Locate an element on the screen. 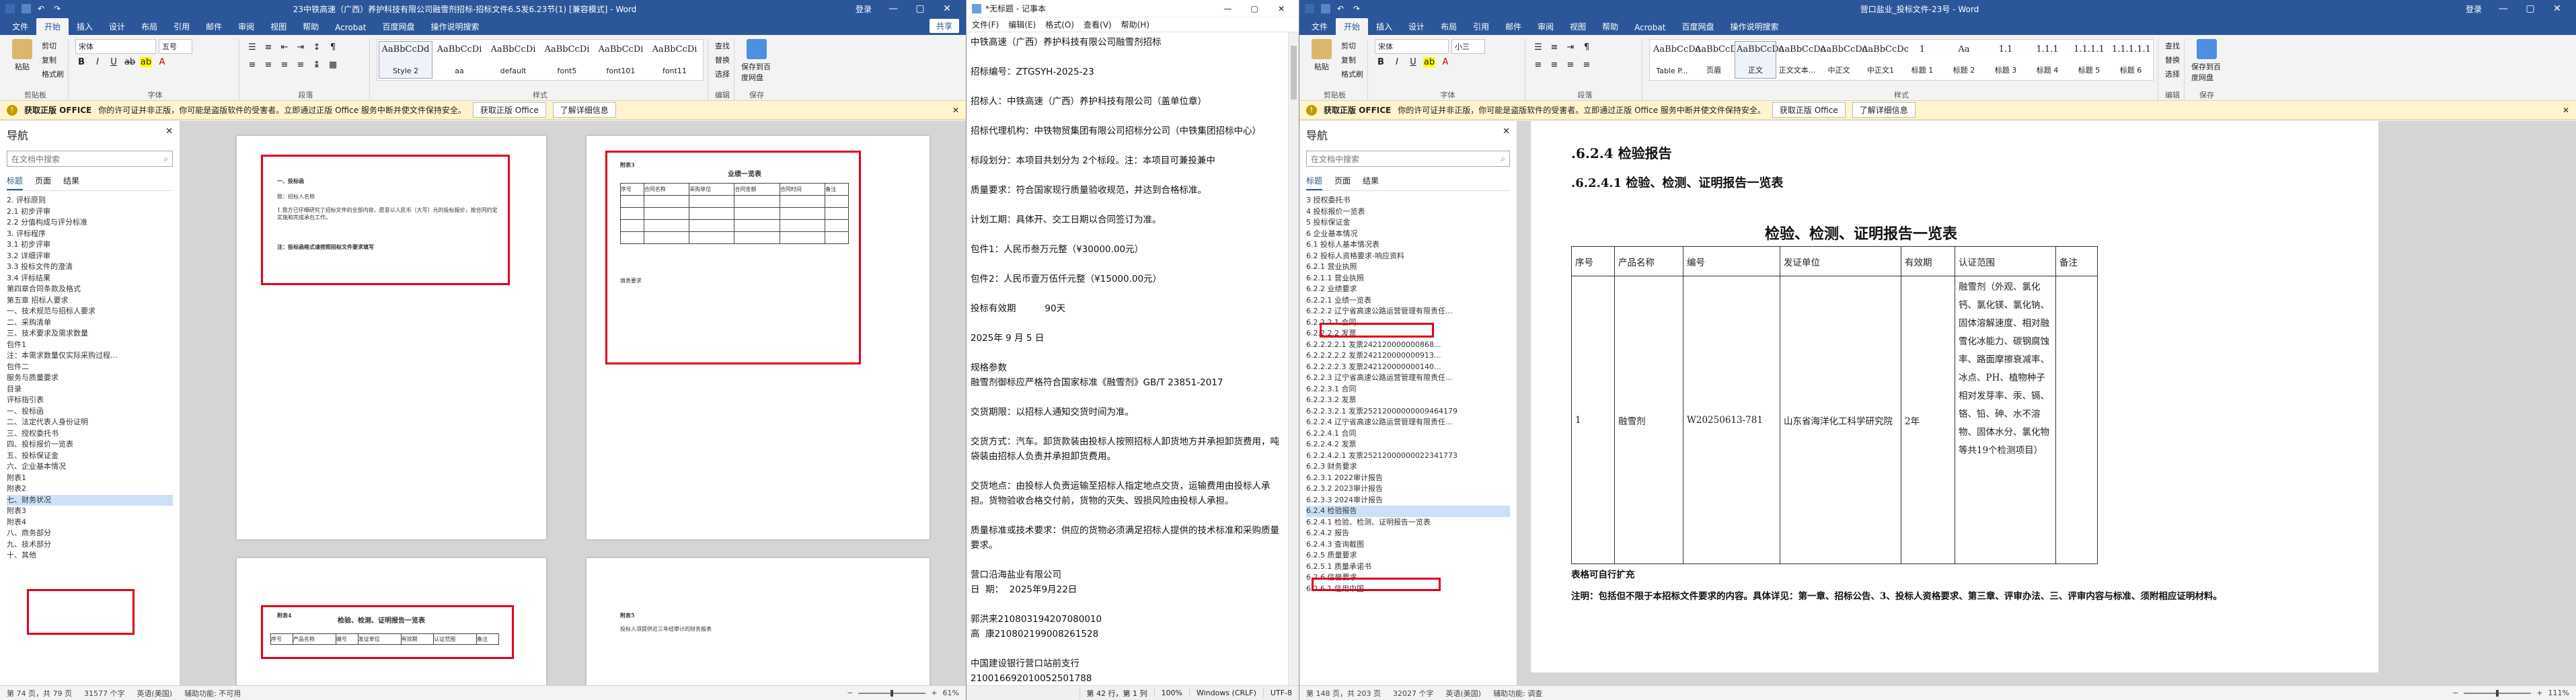  nav-heading-item: 6.1 投标人基本情况表 is located at coordinates (1408, 245).